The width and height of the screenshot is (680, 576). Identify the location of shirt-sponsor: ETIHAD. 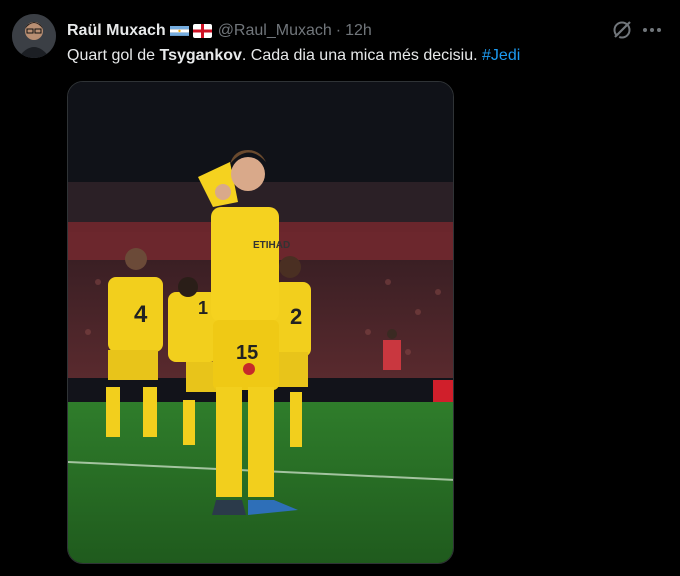
(271, 245).